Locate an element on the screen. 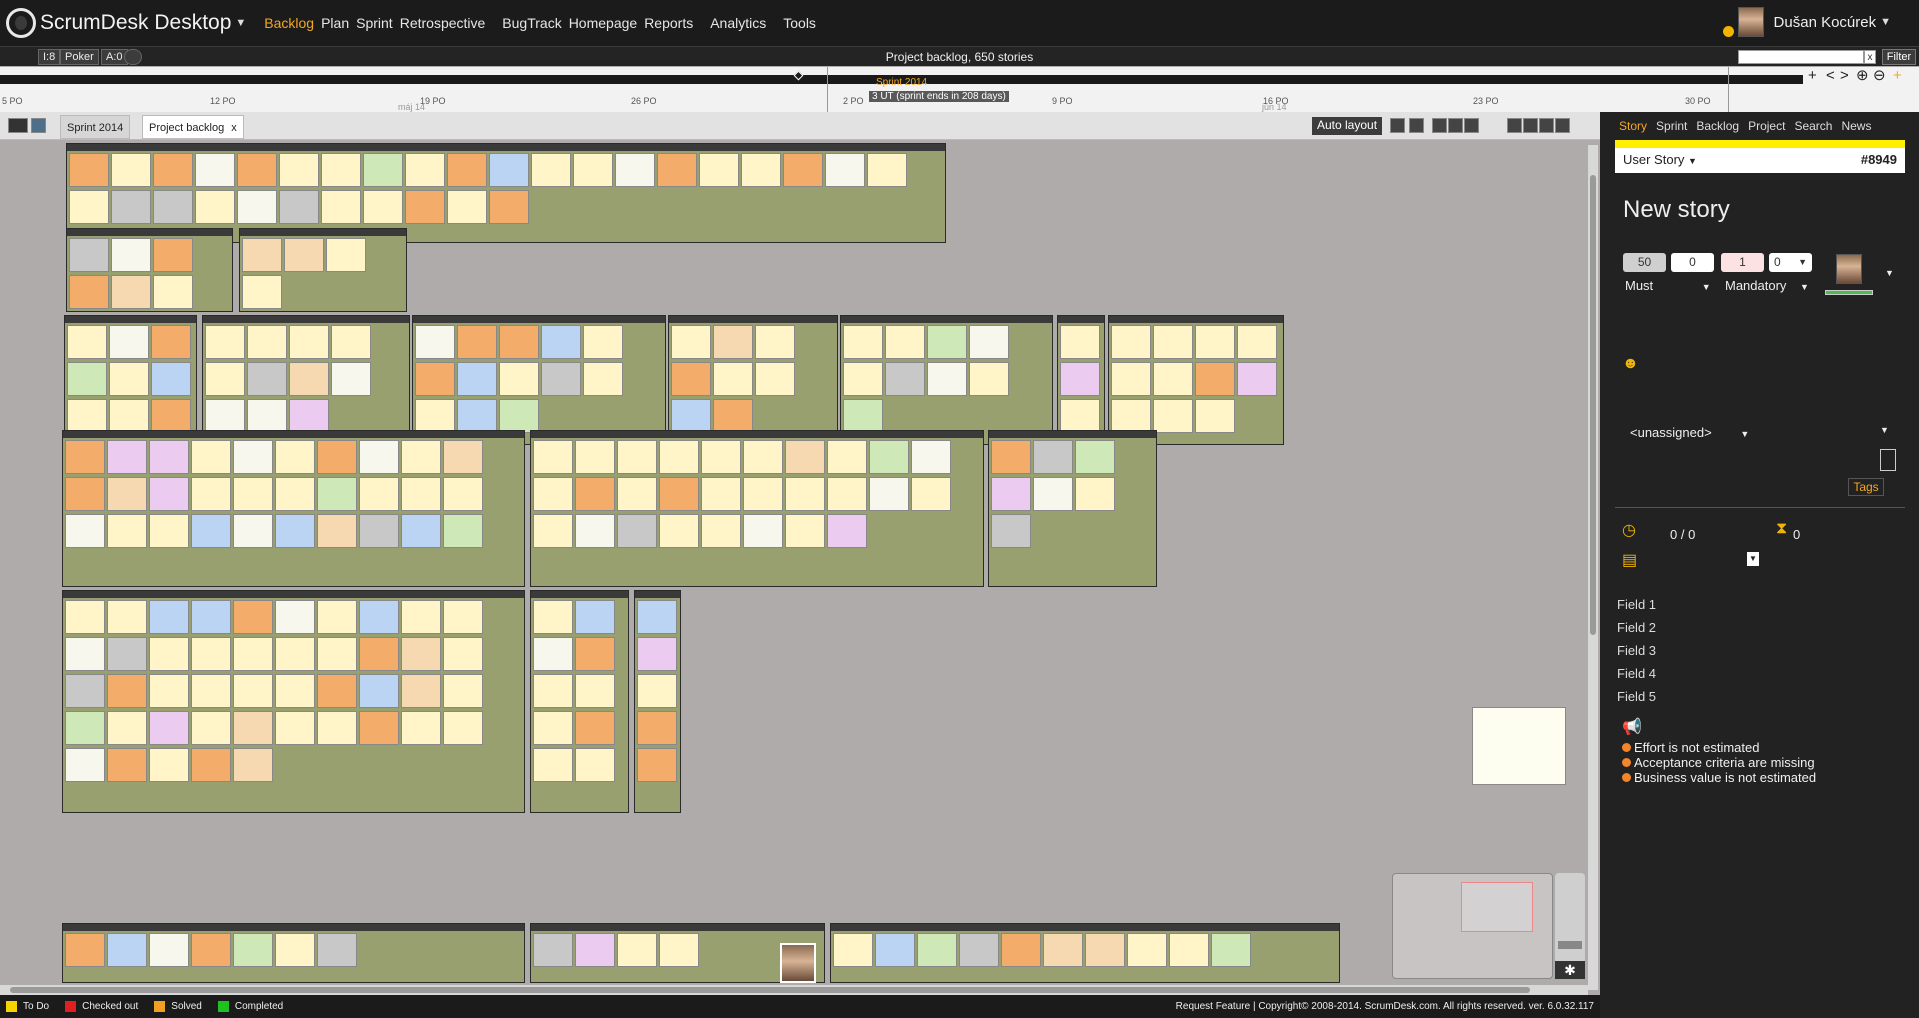 This screenshot has width=1919, height=1018. prev-icon: < is located at coordinates (1830, 75).